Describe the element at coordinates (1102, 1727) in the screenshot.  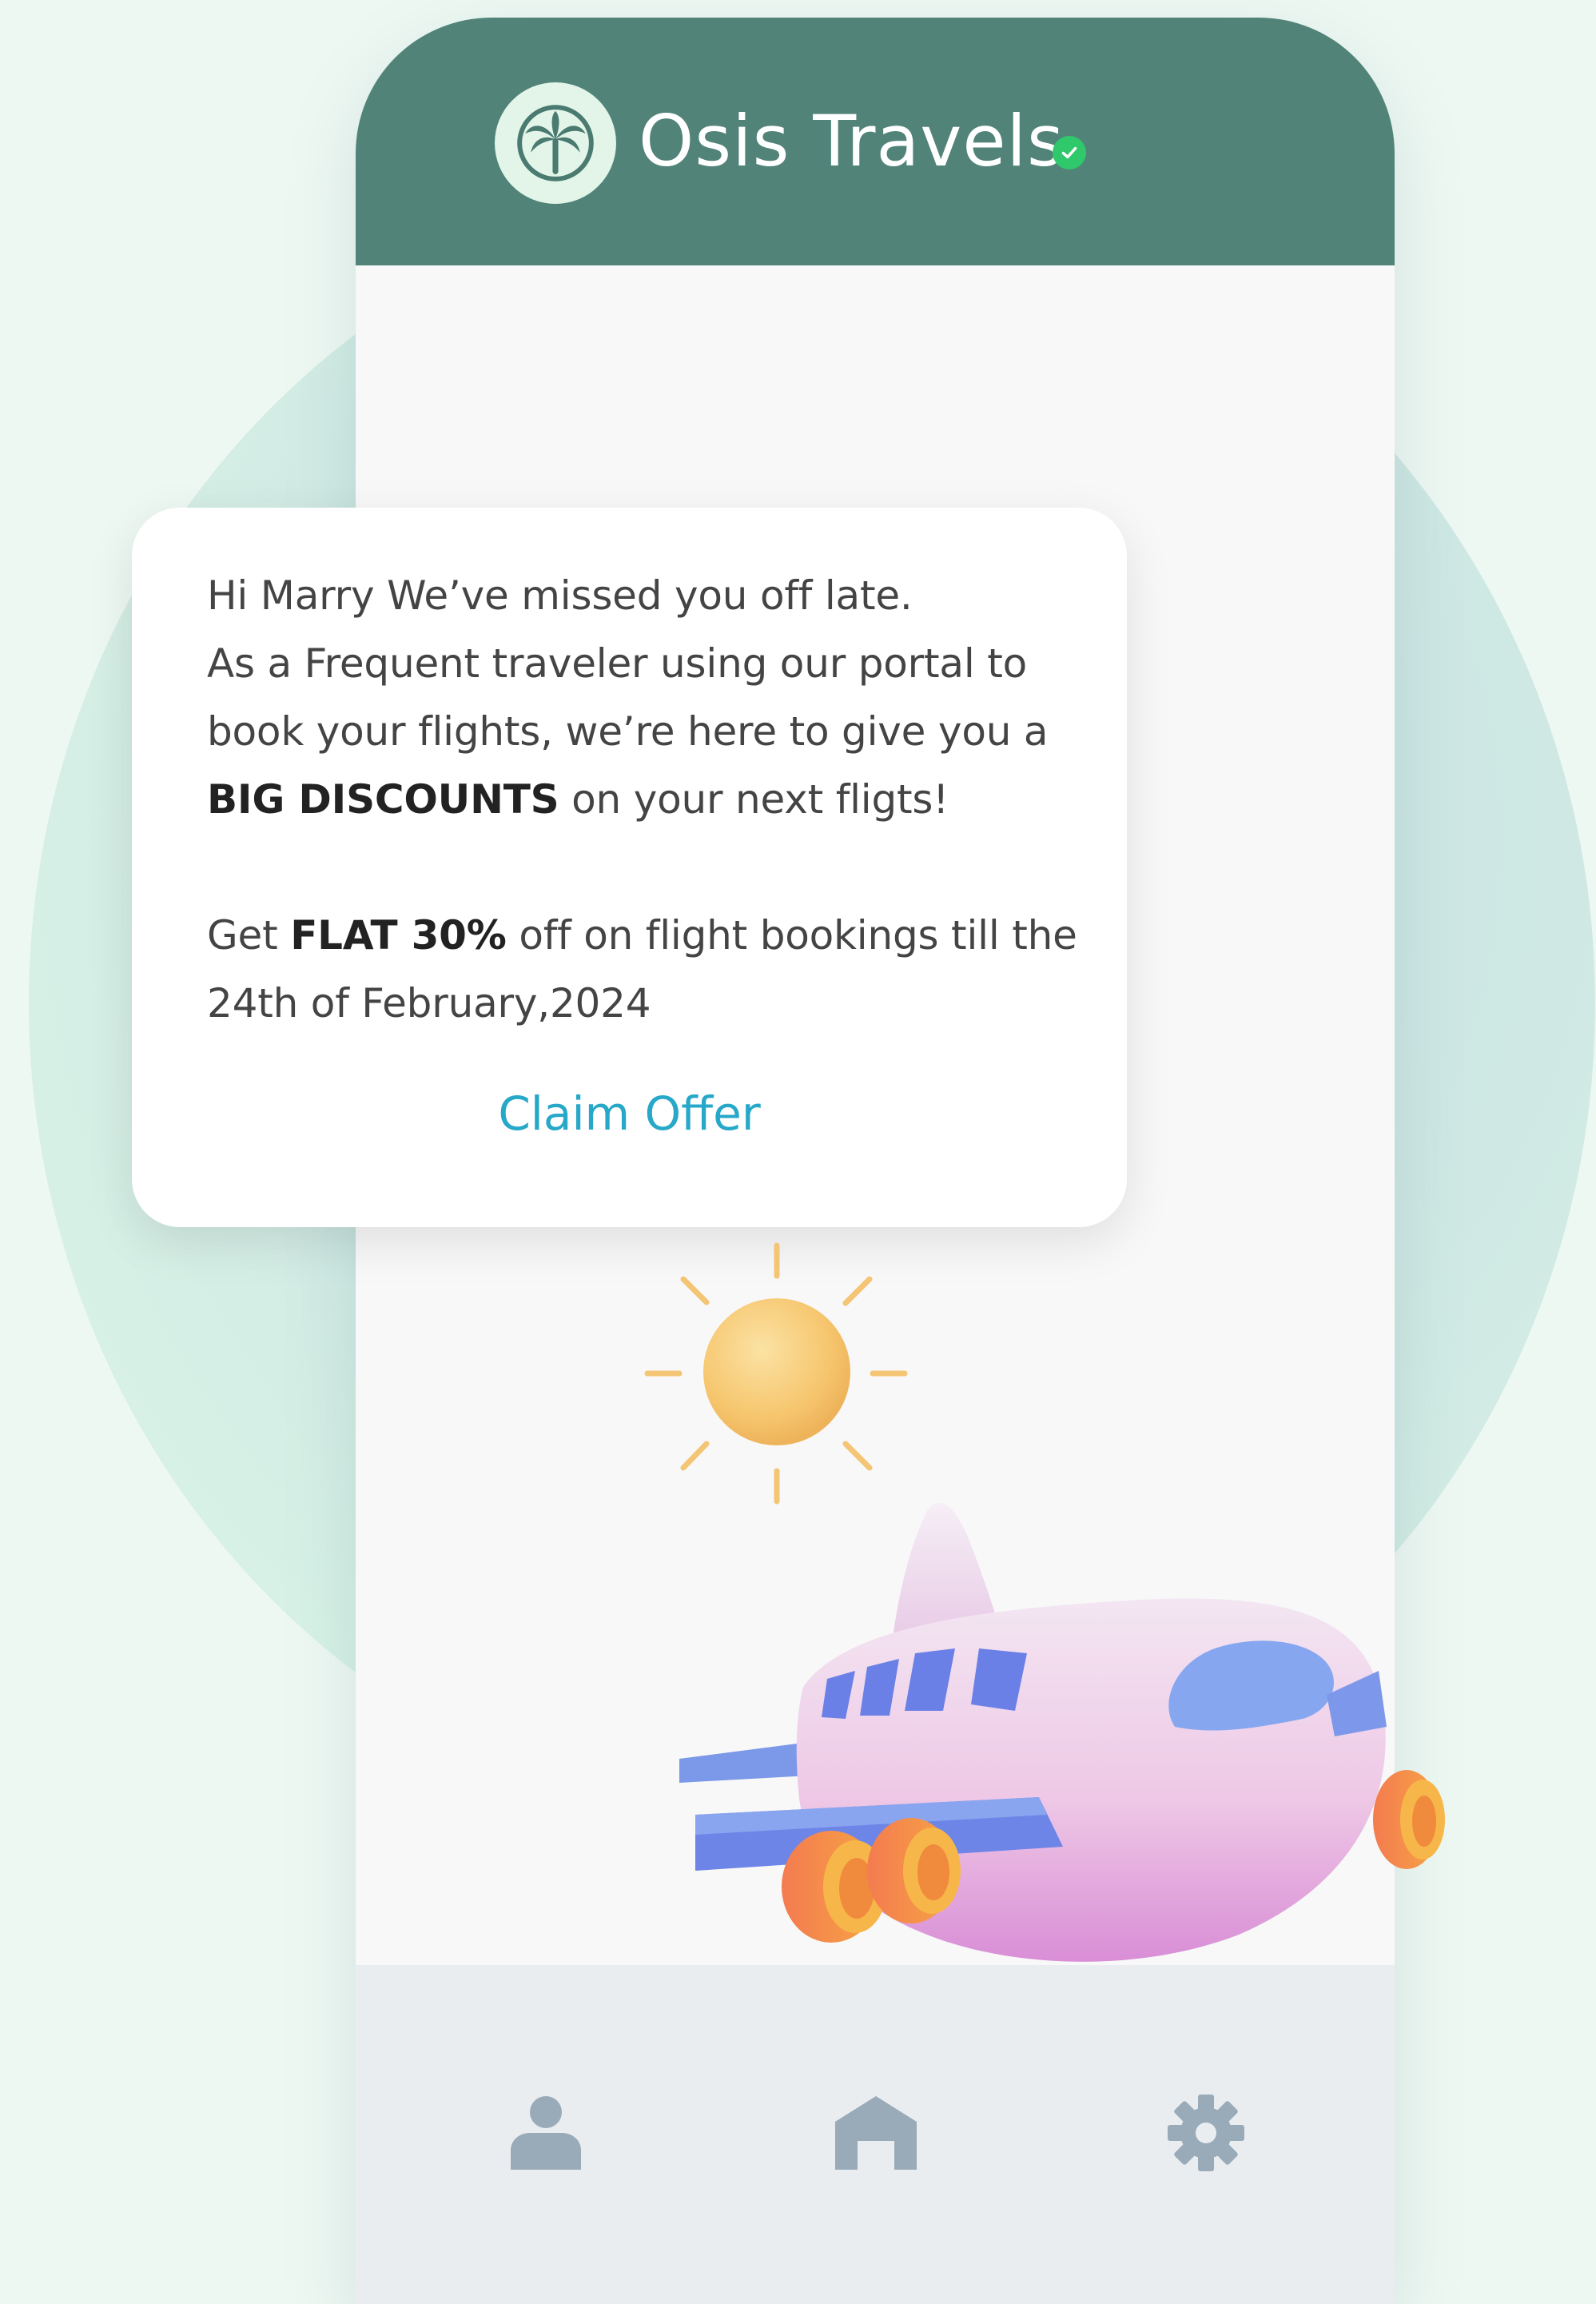
I see `airplane-illustration` at that location.